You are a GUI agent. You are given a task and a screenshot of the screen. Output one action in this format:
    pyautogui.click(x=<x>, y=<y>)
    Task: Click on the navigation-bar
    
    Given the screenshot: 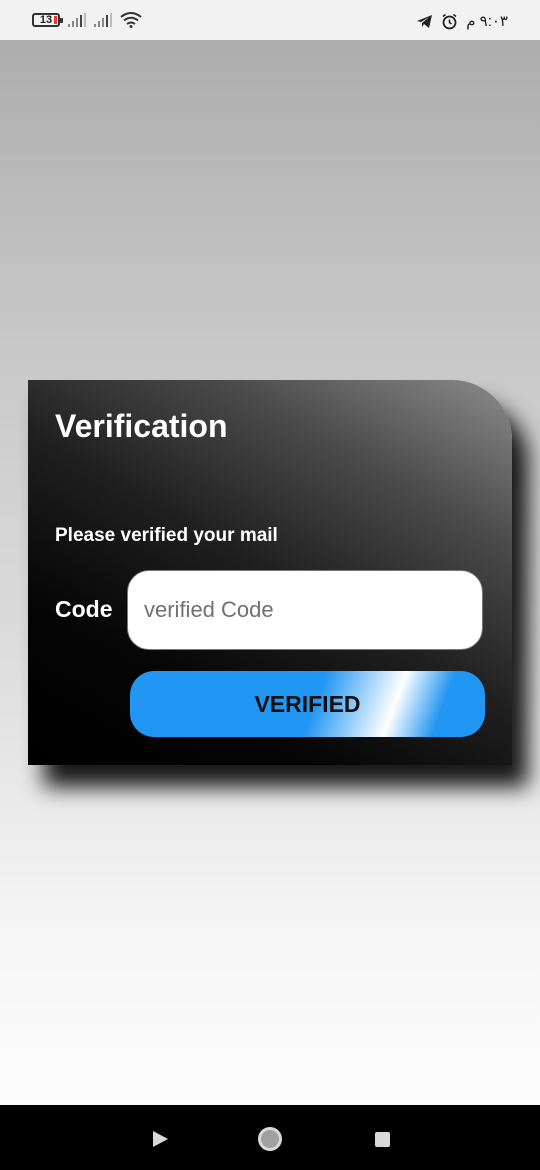 What is the action you would take?
    pyautogui.click(x=270, y=1137)
    